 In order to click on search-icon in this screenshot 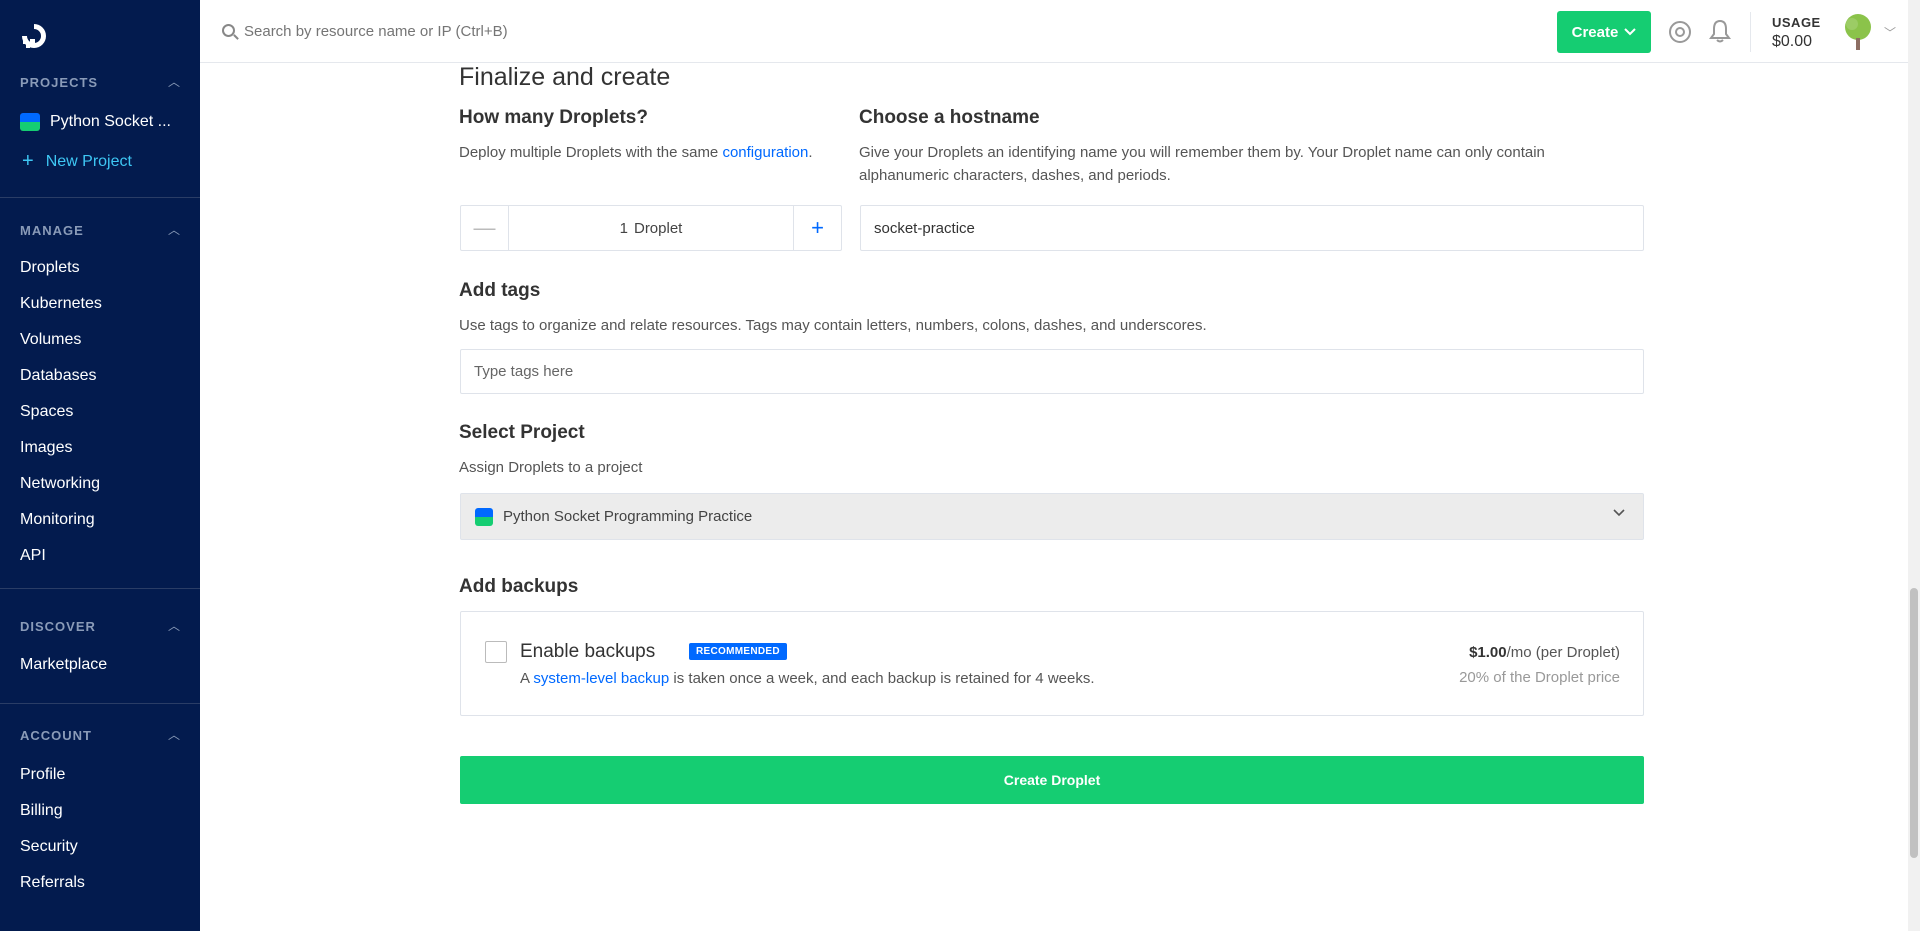, I will do `click(228, 30)`.